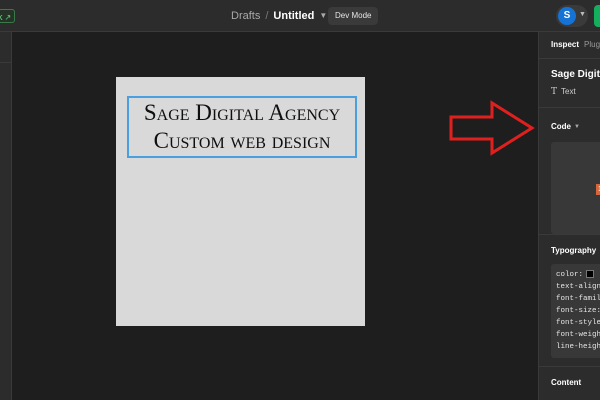 The width and height of the screenshot is (600, 400). Describe the element at coordinates (575, 74) in the screenshot. I see `layer-name: Sage Digital` at that location.